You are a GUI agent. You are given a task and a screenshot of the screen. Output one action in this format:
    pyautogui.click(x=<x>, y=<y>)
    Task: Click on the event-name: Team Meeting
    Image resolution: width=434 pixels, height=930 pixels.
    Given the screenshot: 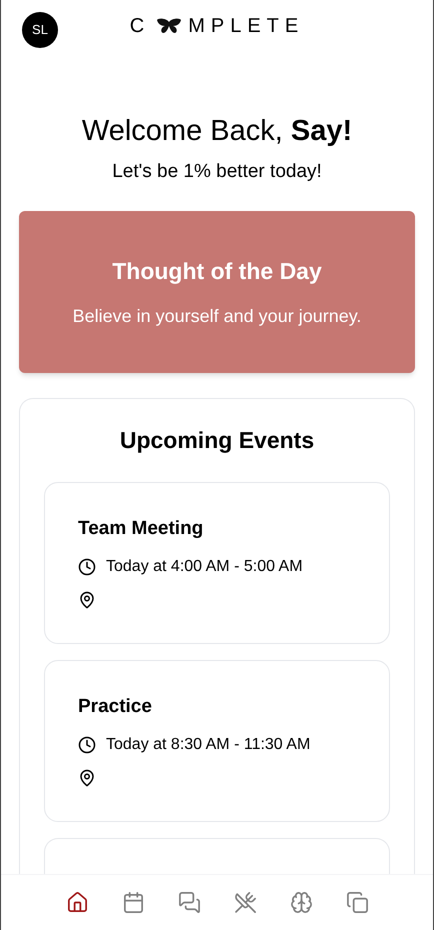 What is the action you would take?
    pyautogui.click(x=141, y=528)
    